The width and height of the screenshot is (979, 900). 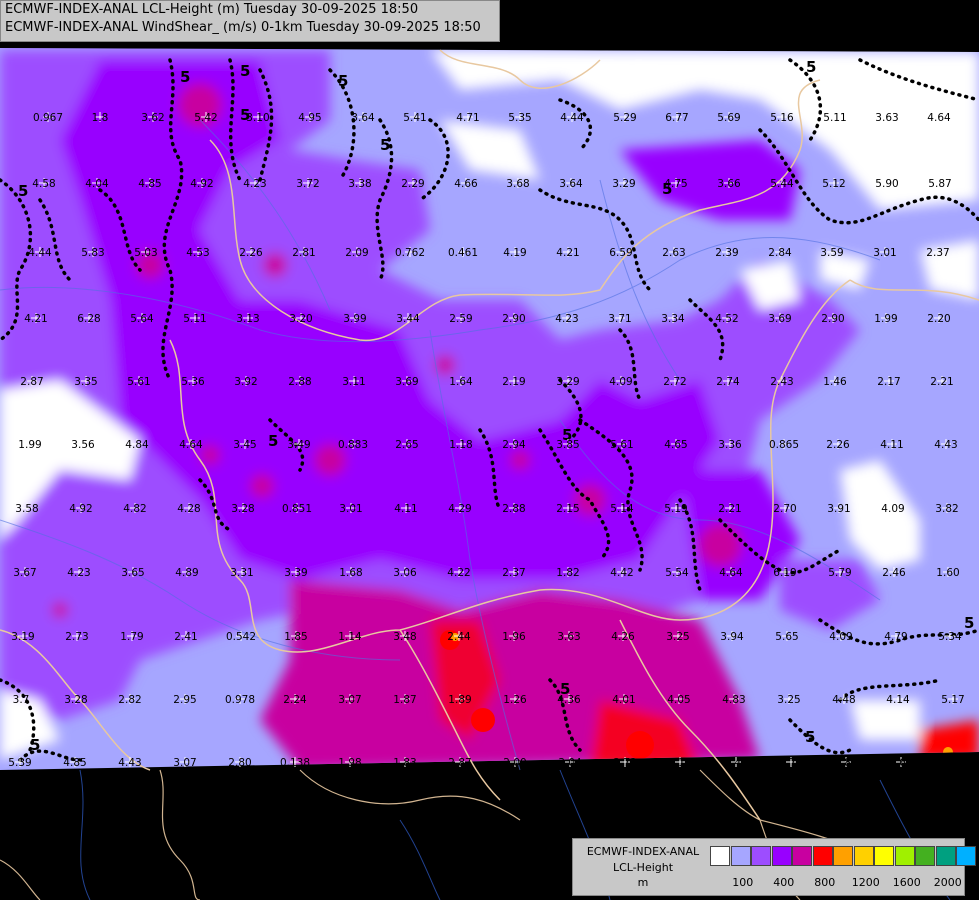 I want to click on station-value: 3.66, so click(x=729, y=184).